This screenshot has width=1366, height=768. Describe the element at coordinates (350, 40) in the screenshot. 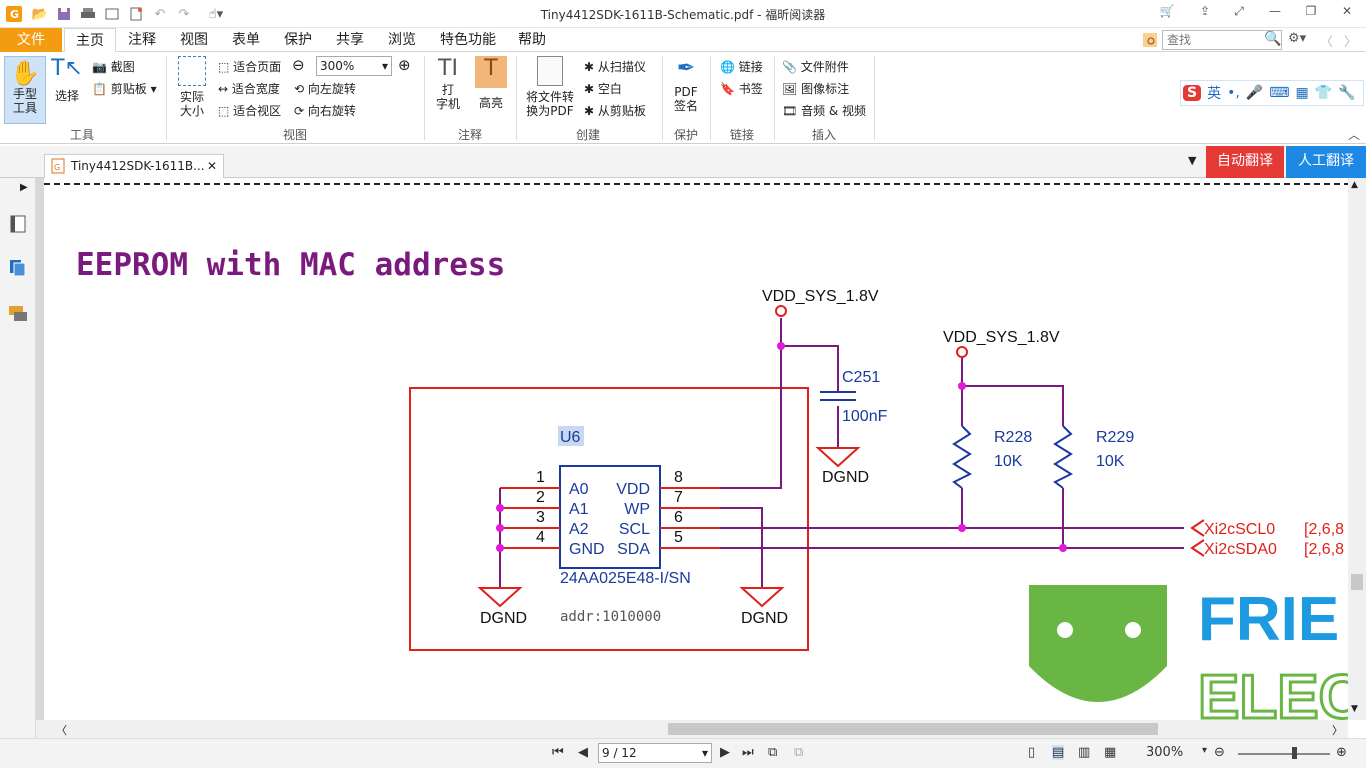

I see `menu-share: 共享` at that location.